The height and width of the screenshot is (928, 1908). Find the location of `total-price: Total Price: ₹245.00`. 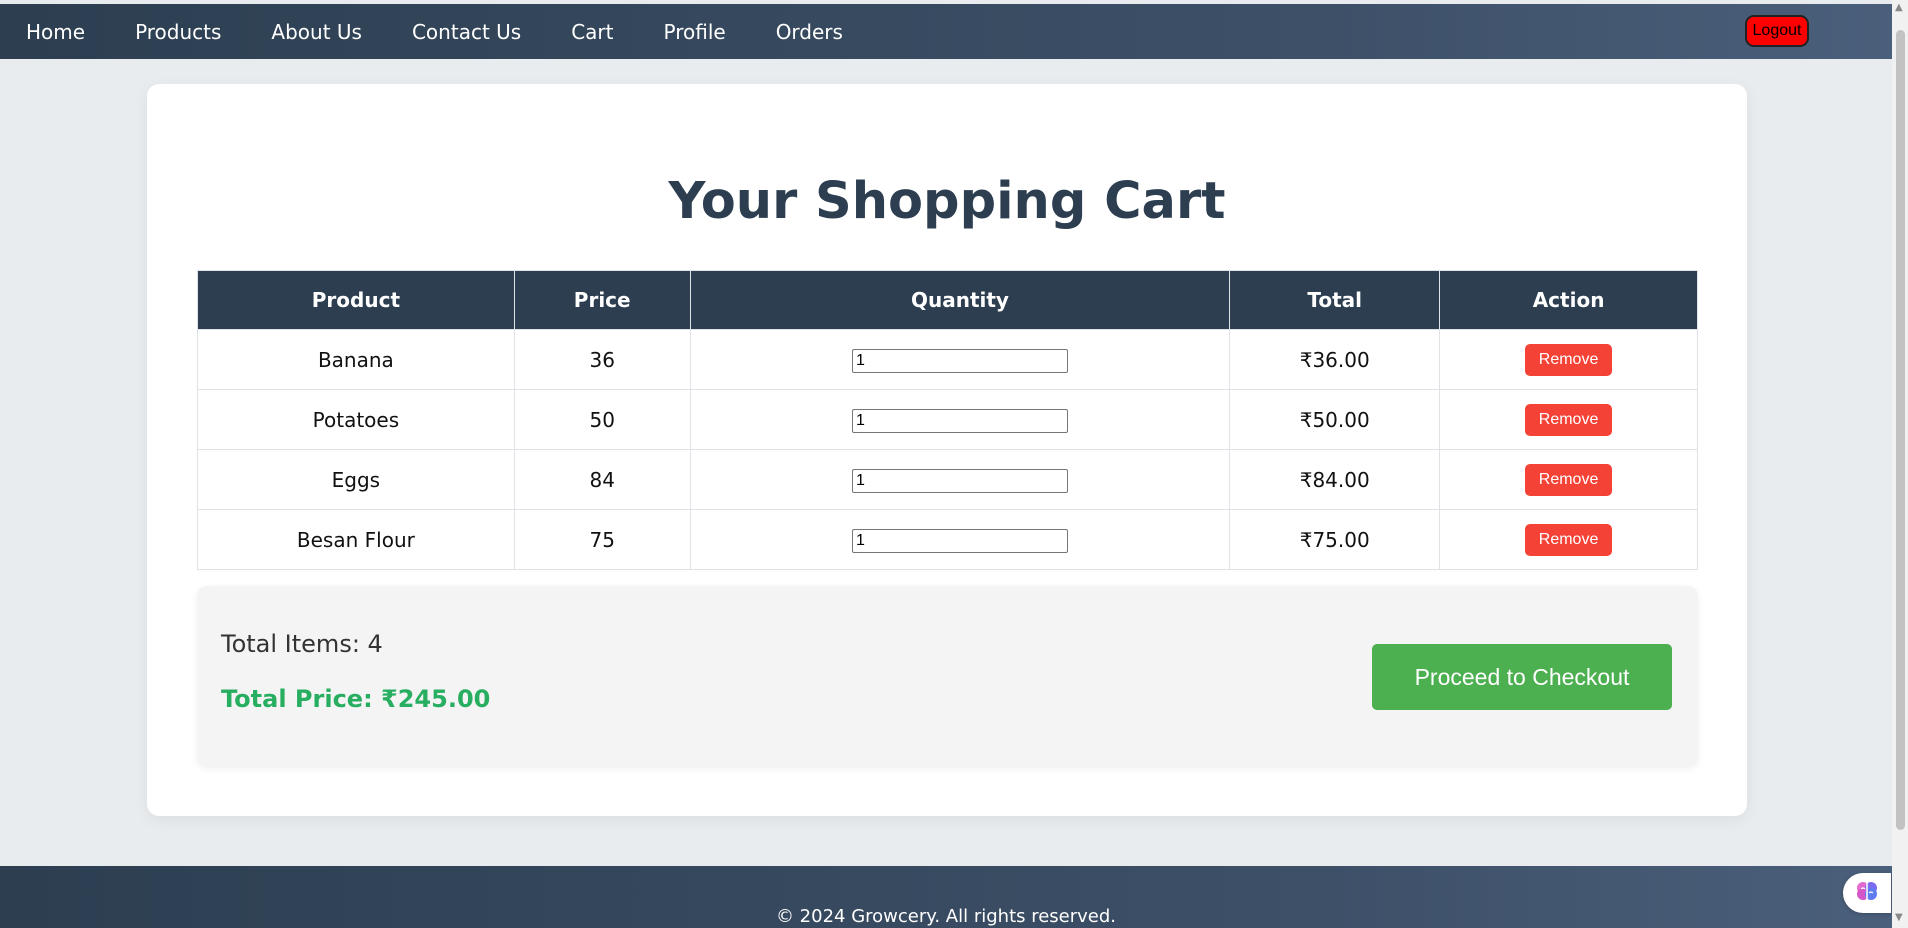

total-price: Total Price: ₹245.00 is located at coordinates (356, 699).